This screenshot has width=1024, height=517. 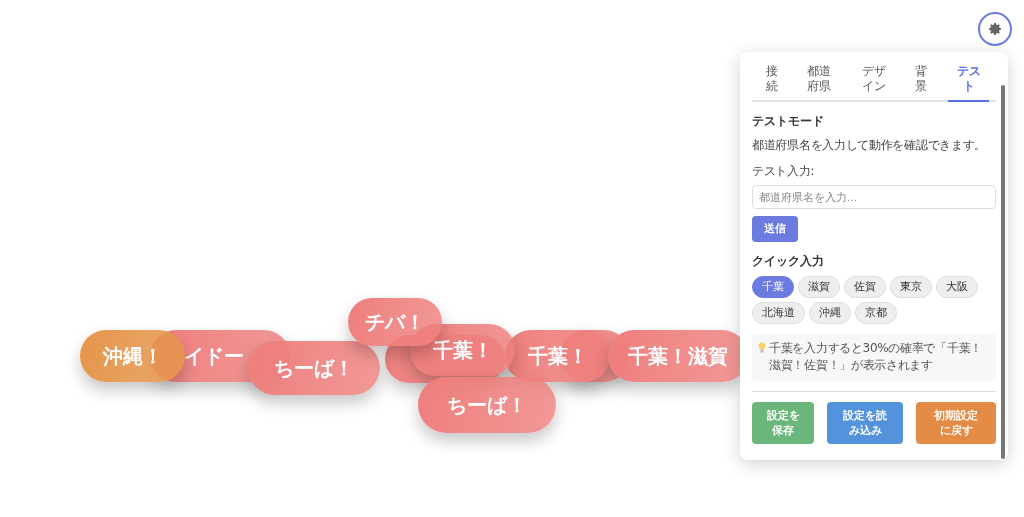 I want to click on submit-button: 送信, so click(x=775, y=229).